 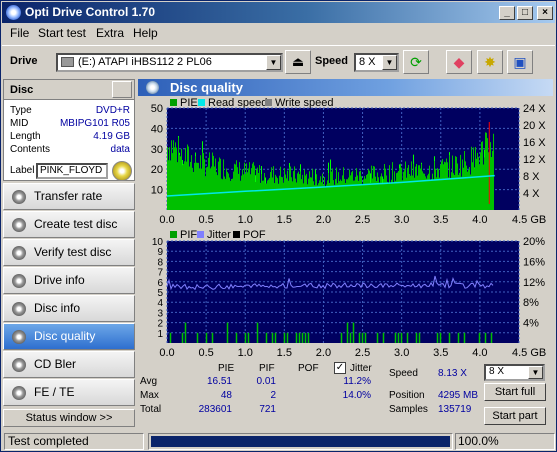 I want to click on nav-label: Create test disc, so click(x=76, y=224).